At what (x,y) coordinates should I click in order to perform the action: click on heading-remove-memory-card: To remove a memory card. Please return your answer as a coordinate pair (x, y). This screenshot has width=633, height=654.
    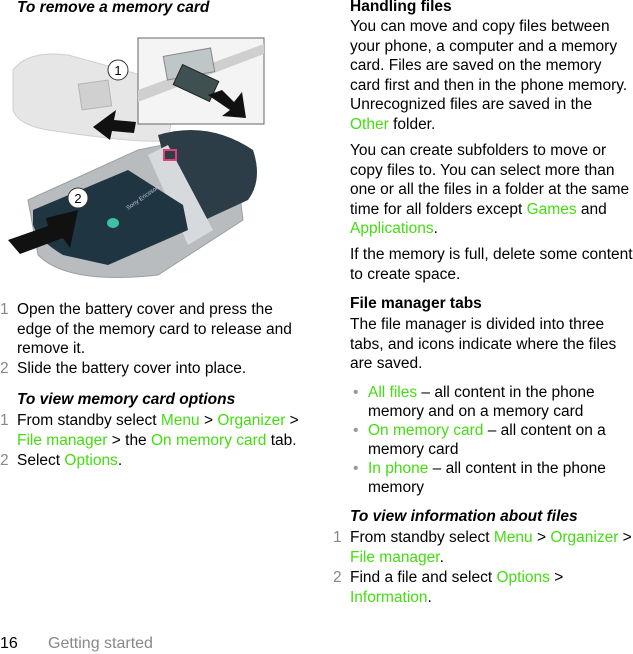
    Looking at the image, I should click on (113, 8).